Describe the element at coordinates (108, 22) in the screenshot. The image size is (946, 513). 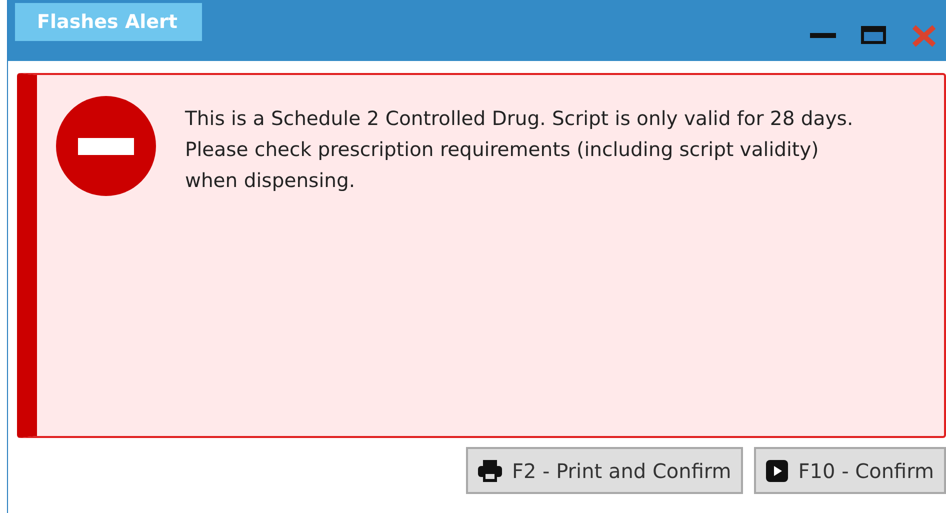
I see `window-title: Flashes Alert` at that location.